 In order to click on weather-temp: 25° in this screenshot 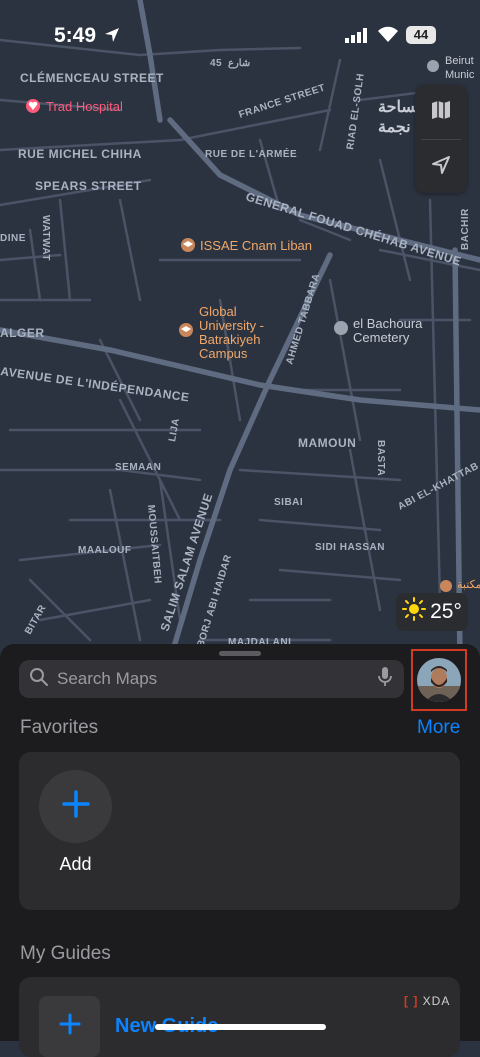, I will do `click(446, 611)`.